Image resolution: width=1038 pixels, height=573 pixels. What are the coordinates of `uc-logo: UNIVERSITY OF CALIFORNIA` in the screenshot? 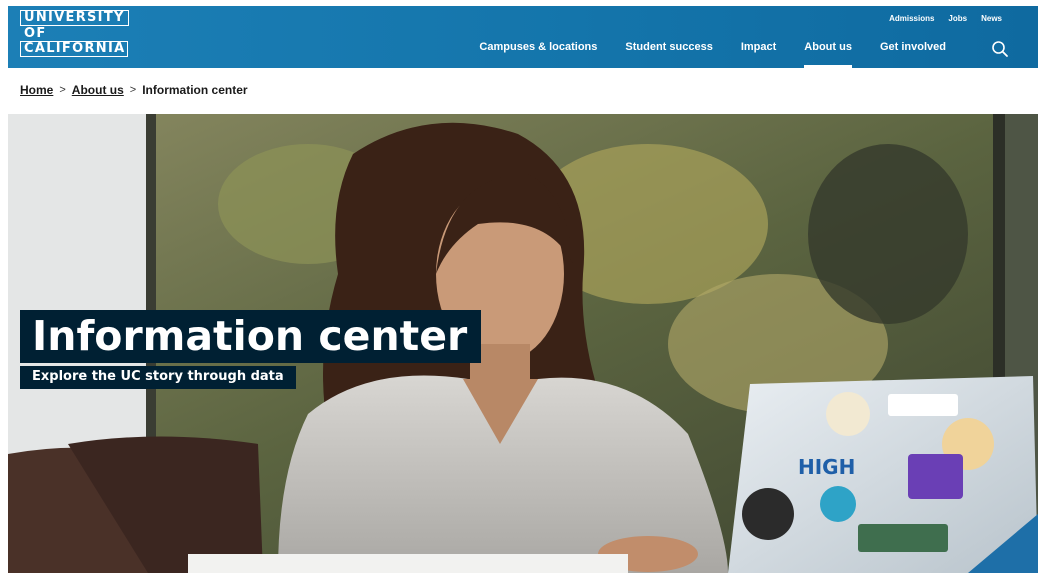 It's located at (74, 34).